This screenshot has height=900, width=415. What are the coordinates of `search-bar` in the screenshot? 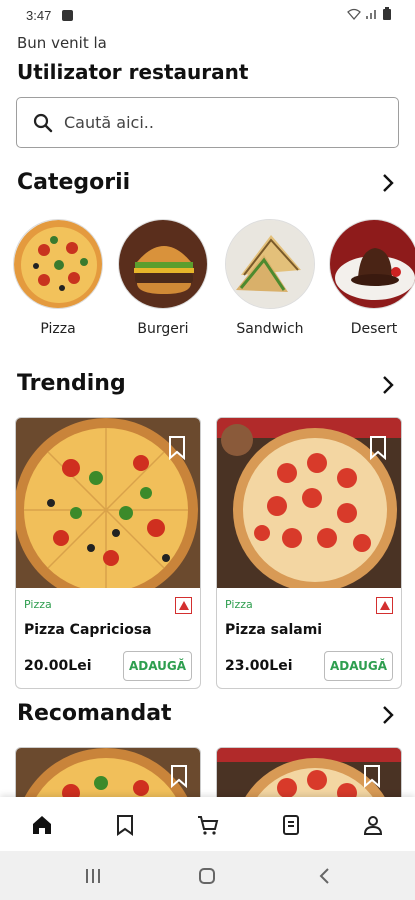 It's located at (207, 122).